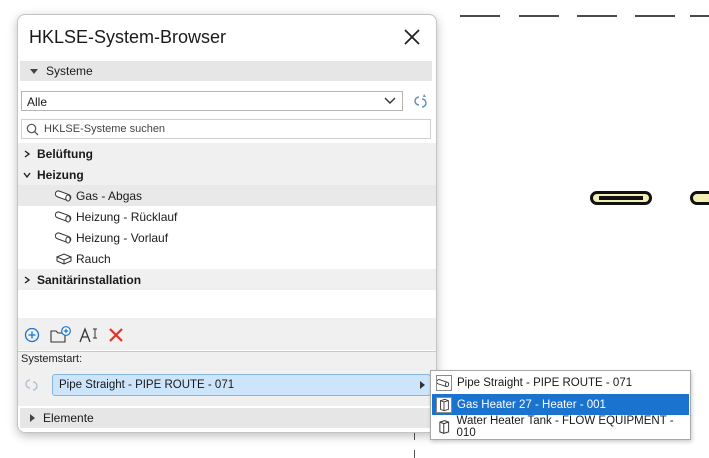 This screenshot has height=458, width=709. I want to click on tree-item-rauch: Rauch, so click(227, 258).